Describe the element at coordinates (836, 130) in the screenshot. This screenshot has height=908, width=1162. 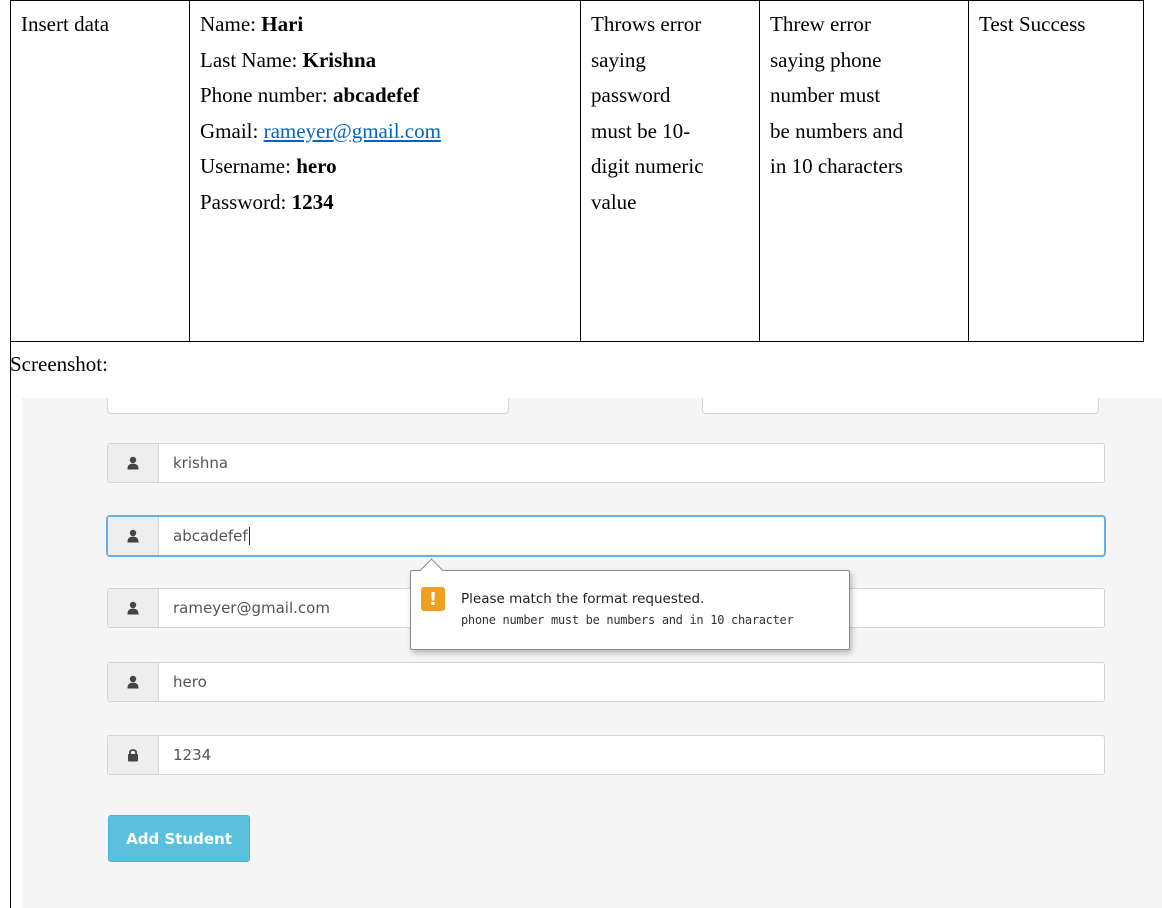
I see `actual-line: be numbers and` at that location.